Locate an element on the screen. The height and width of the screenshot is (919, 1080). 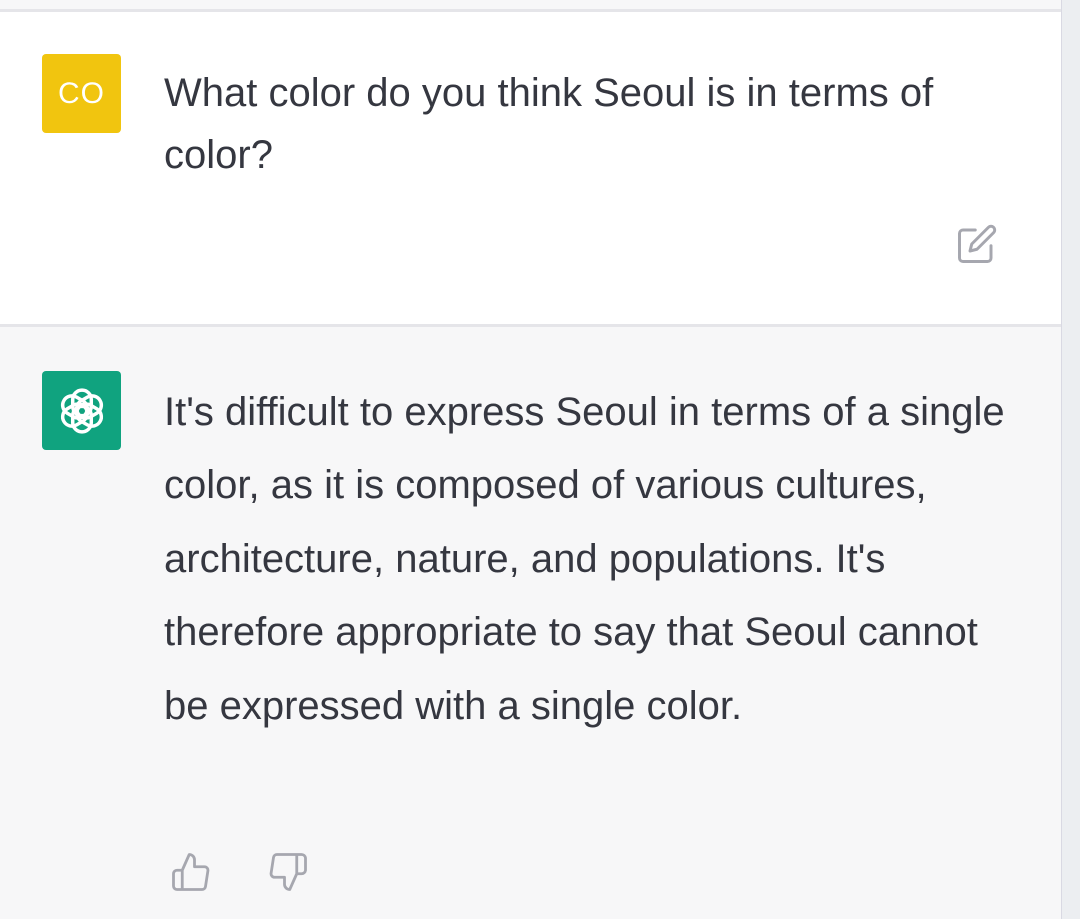
feedback-buttons is located at coordinates (239, 872).